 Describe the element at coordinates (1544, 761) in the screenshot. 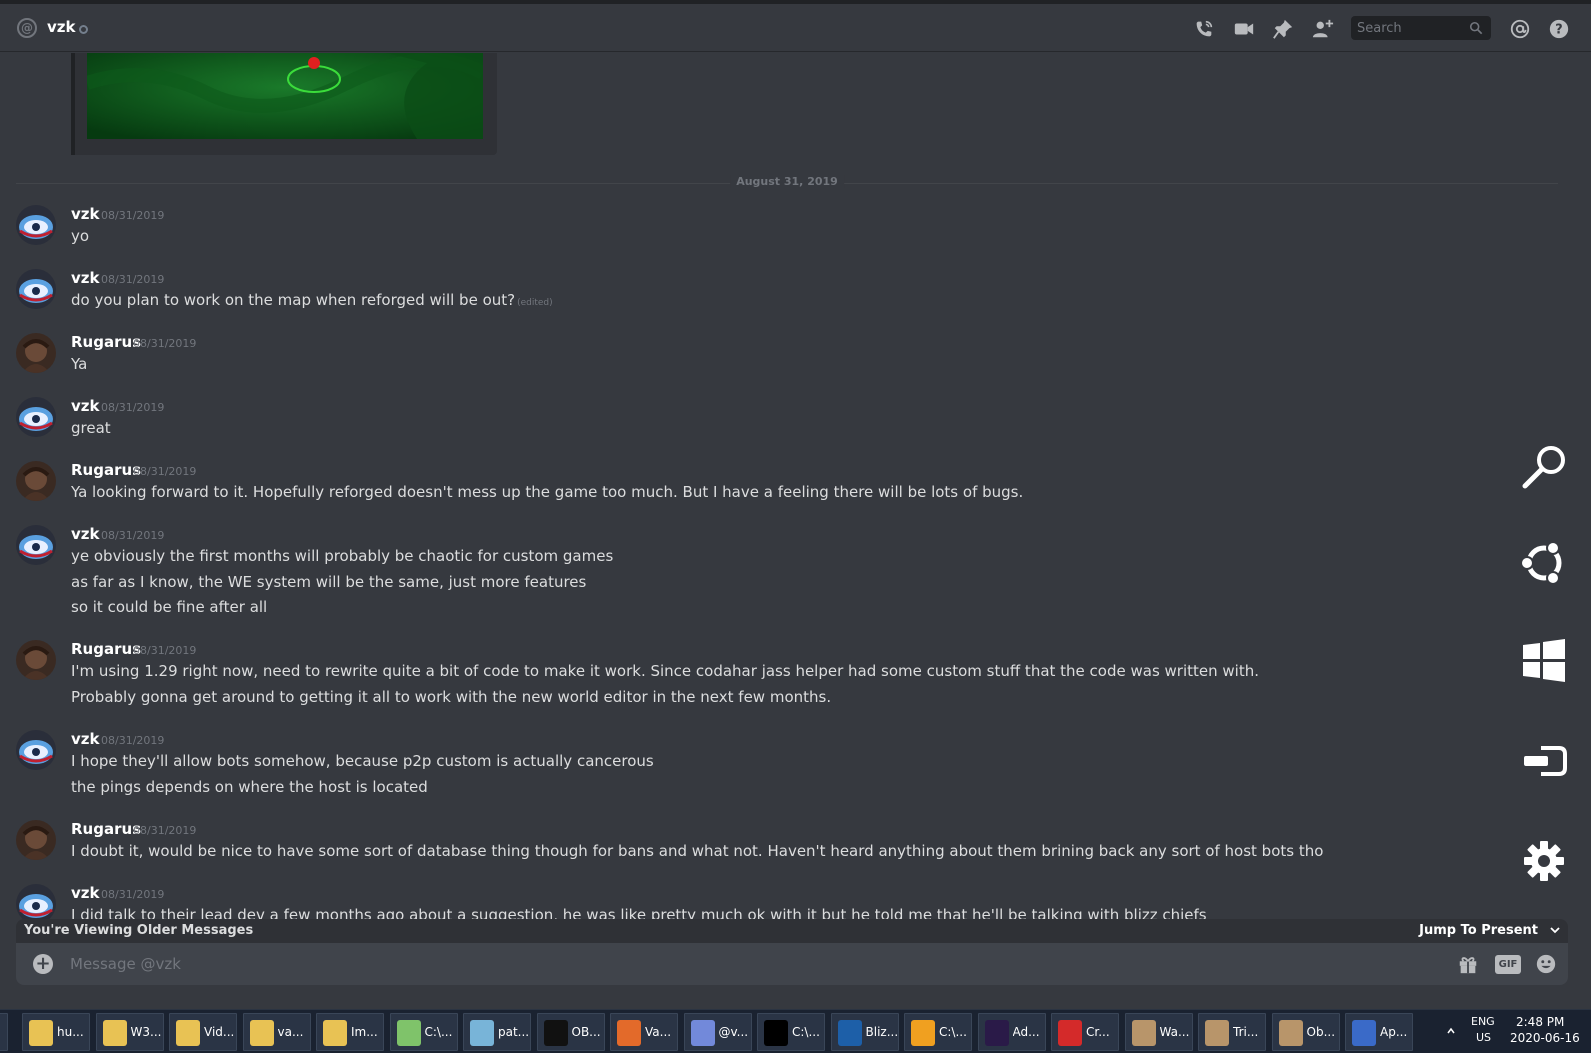

I see `exit-icon` at that location.